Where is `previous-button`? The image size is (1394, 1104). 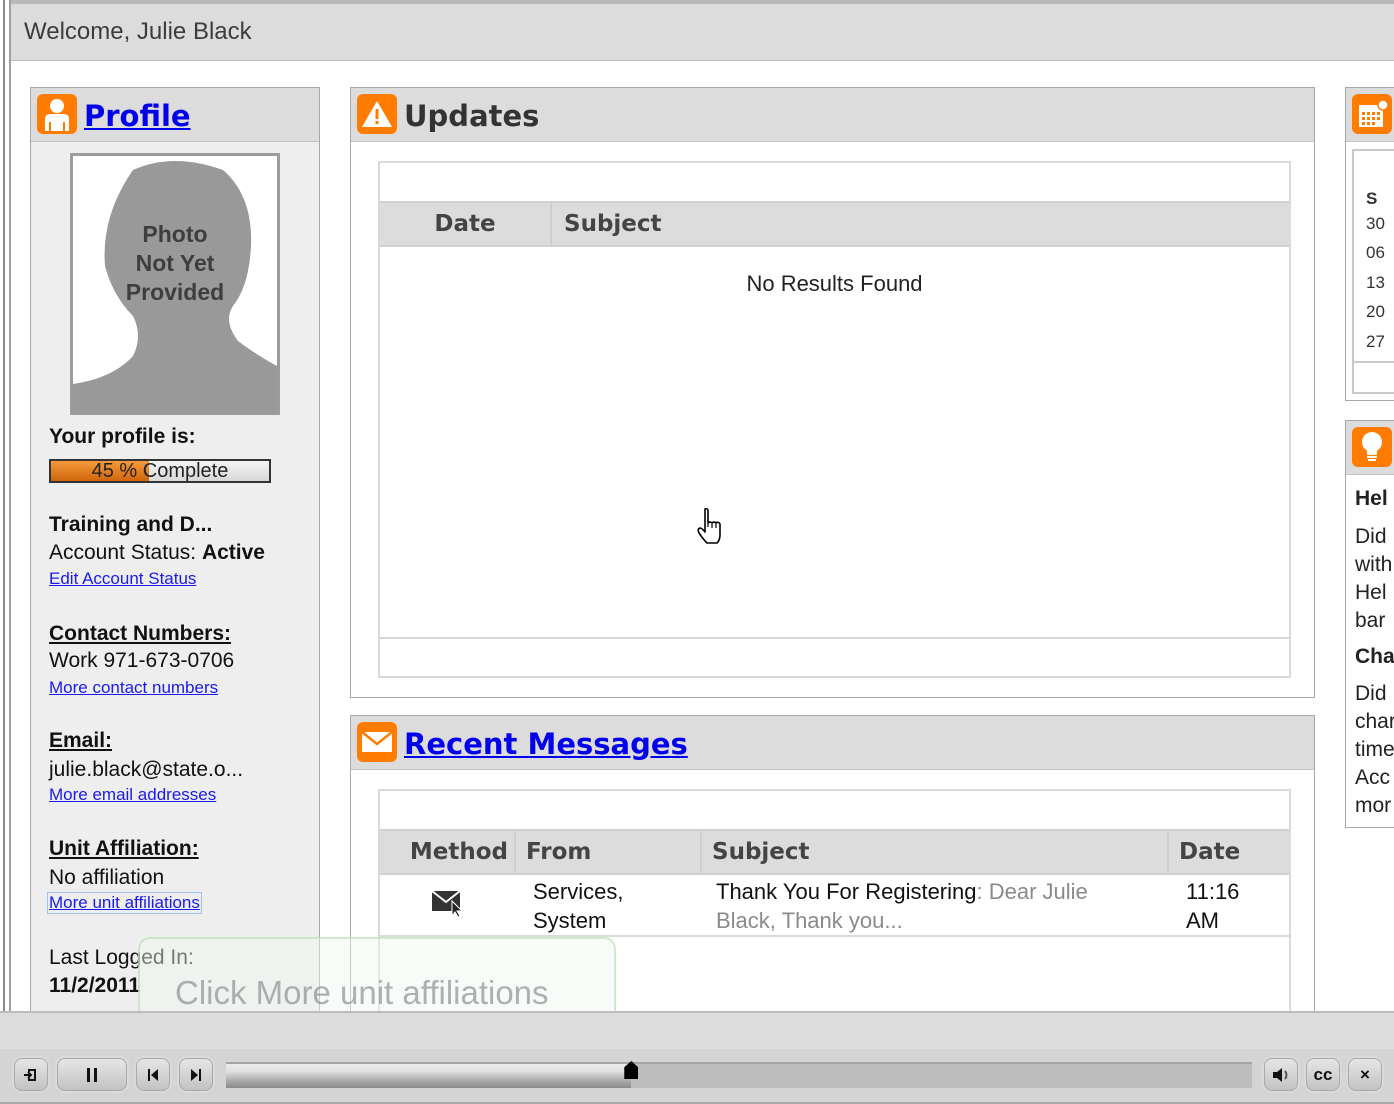 previous-button is located at coordinates (153, 1074).